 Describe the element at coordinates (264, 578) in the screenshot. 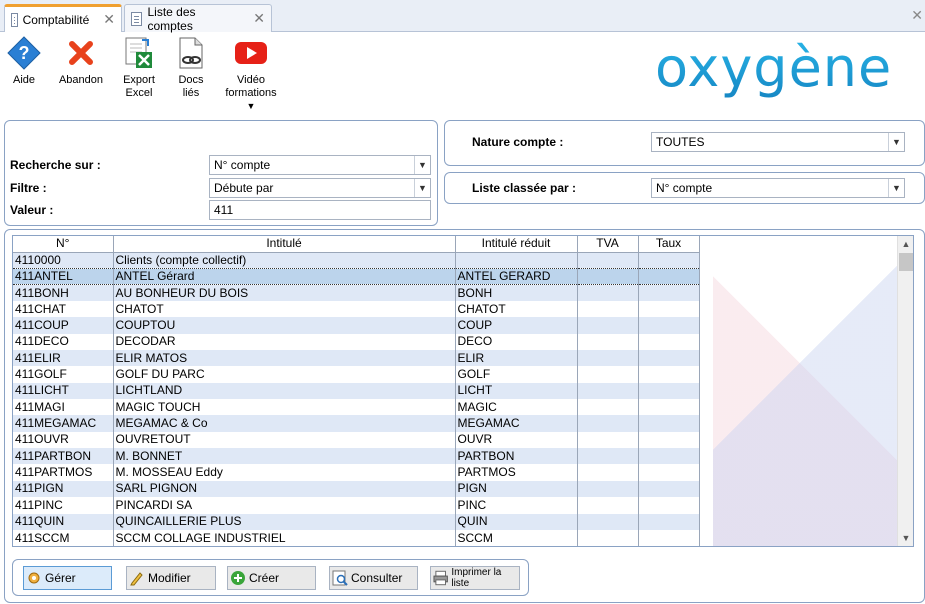

I see `creer-label: Créer` at that location.